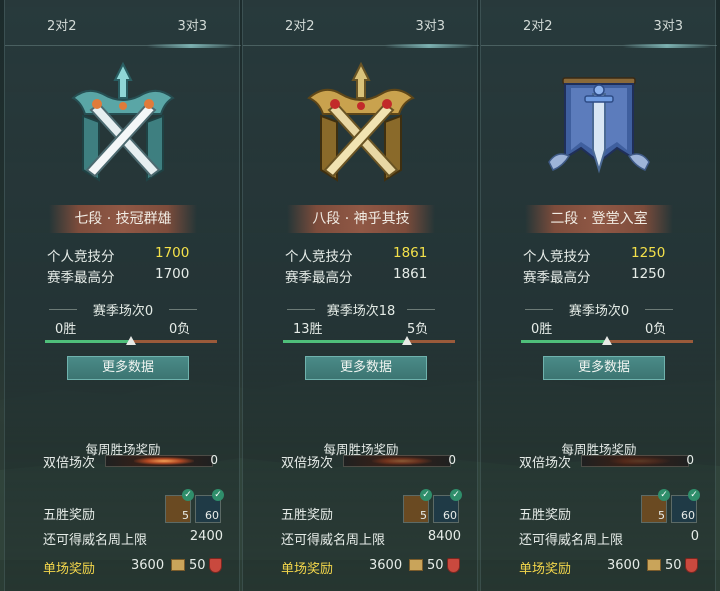 Image resolution: width=720 pixels, height=591 pixels. What do you see at coordinates (410, 253) in the screenshot?
I see `personal-score-value: 1861` at bounding box center [410, 253].